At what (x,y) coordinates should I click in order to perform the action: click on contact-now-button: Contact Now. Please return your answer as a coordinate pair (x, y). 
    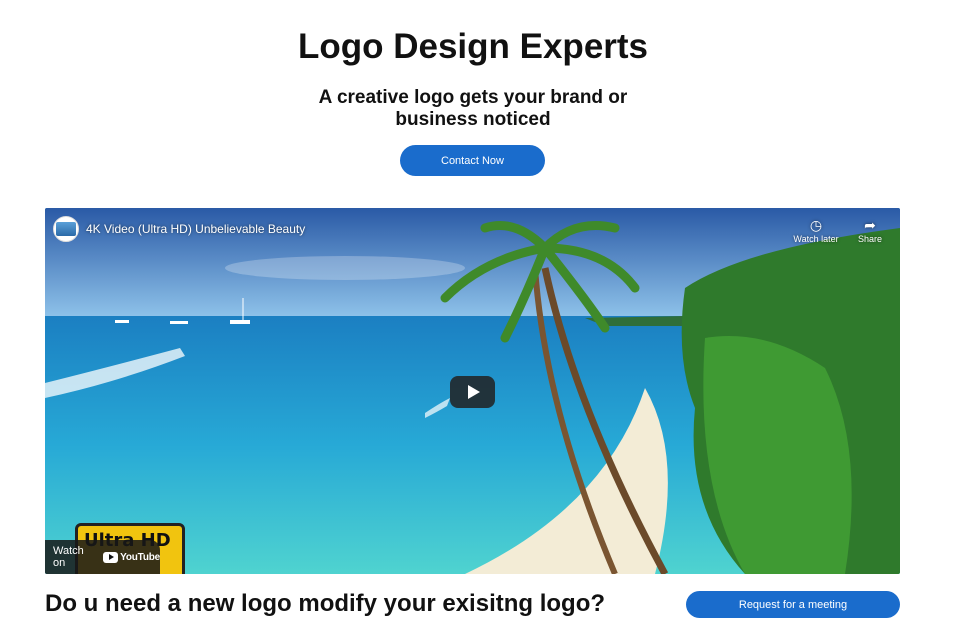
    Looking at the image, I should click on (472, 160).